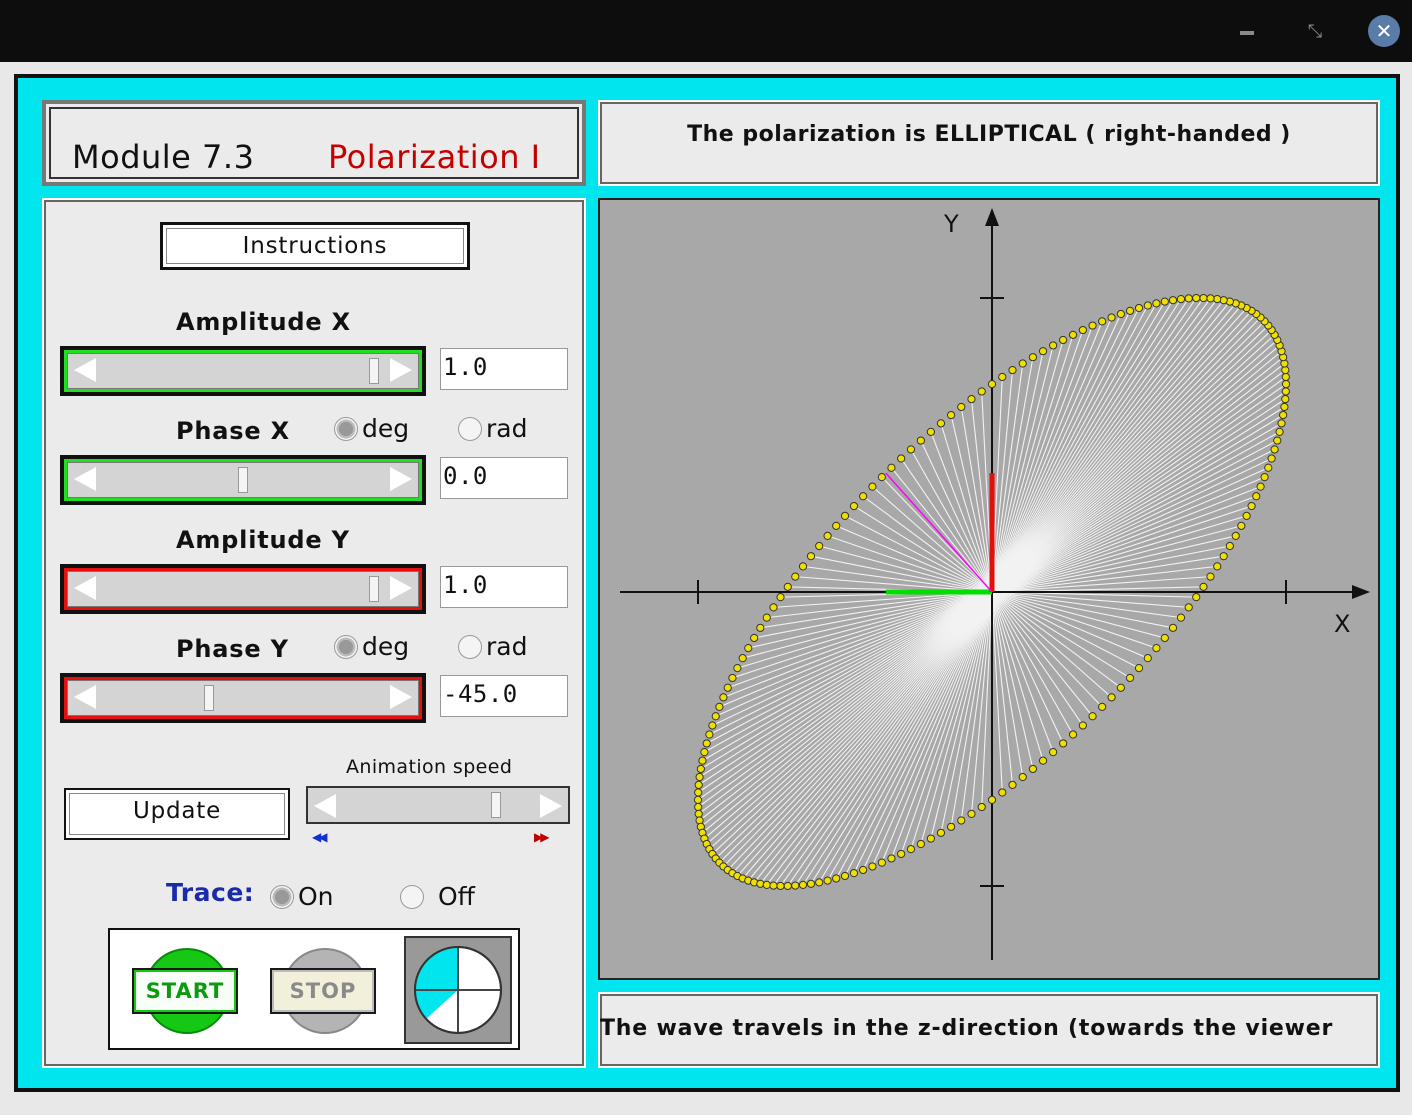 The height and width of the screenshot is (1115, 1412). What do you see at coordinates (163, 157) in the screenshot?
I see `module-label: Module 7.3` at bounding box center [163, 157].